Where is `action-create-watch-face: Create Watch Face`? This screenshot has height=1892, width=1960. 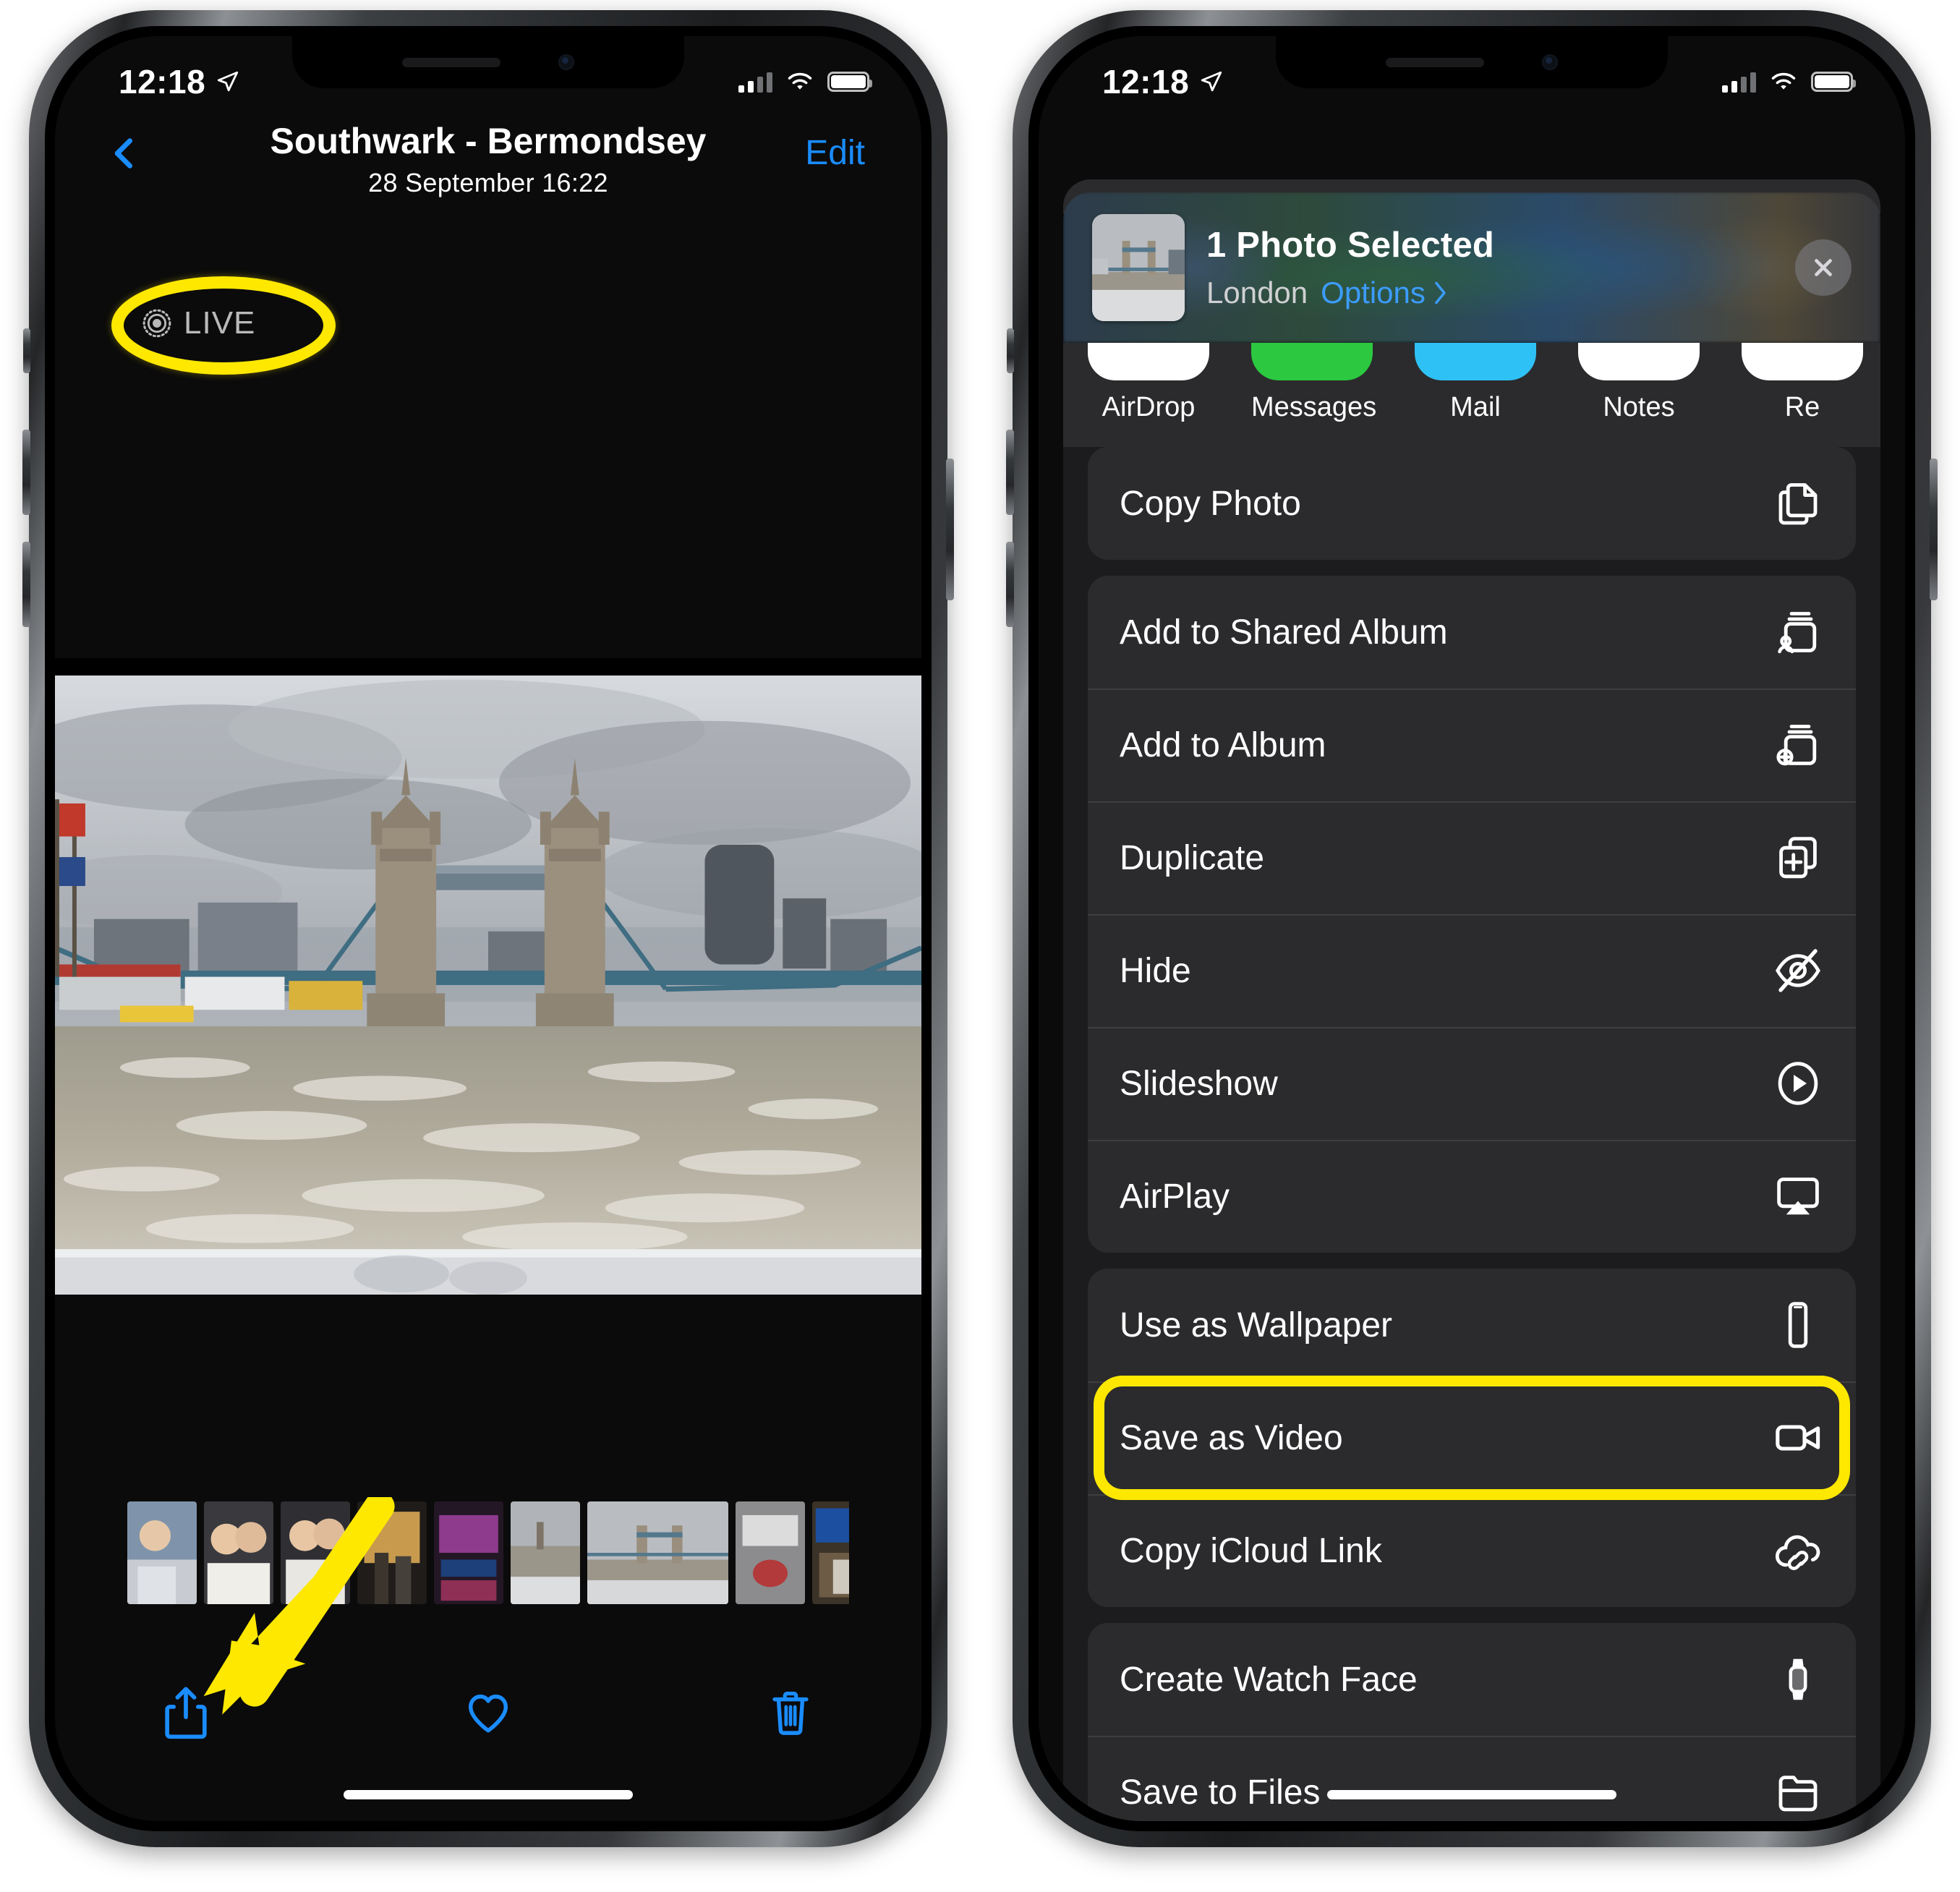
action-create-watch-face: Create Watch Face is located at coordinates (1472, 1679).